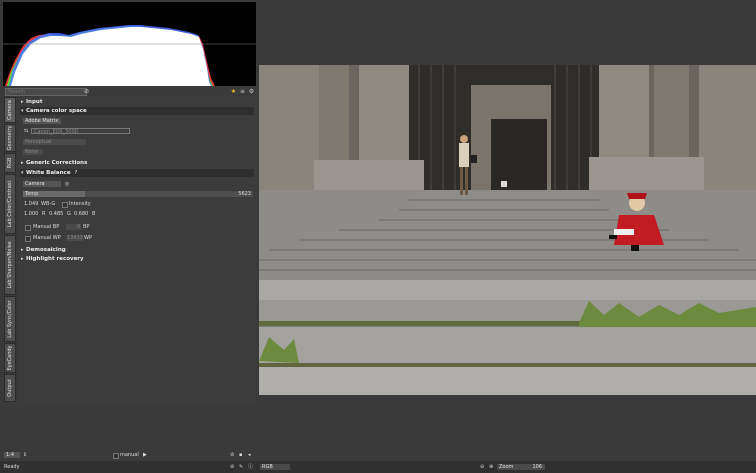  Describe the element at coordinates (69, 214) in the screenshot. I see `g-label: G` at that location.